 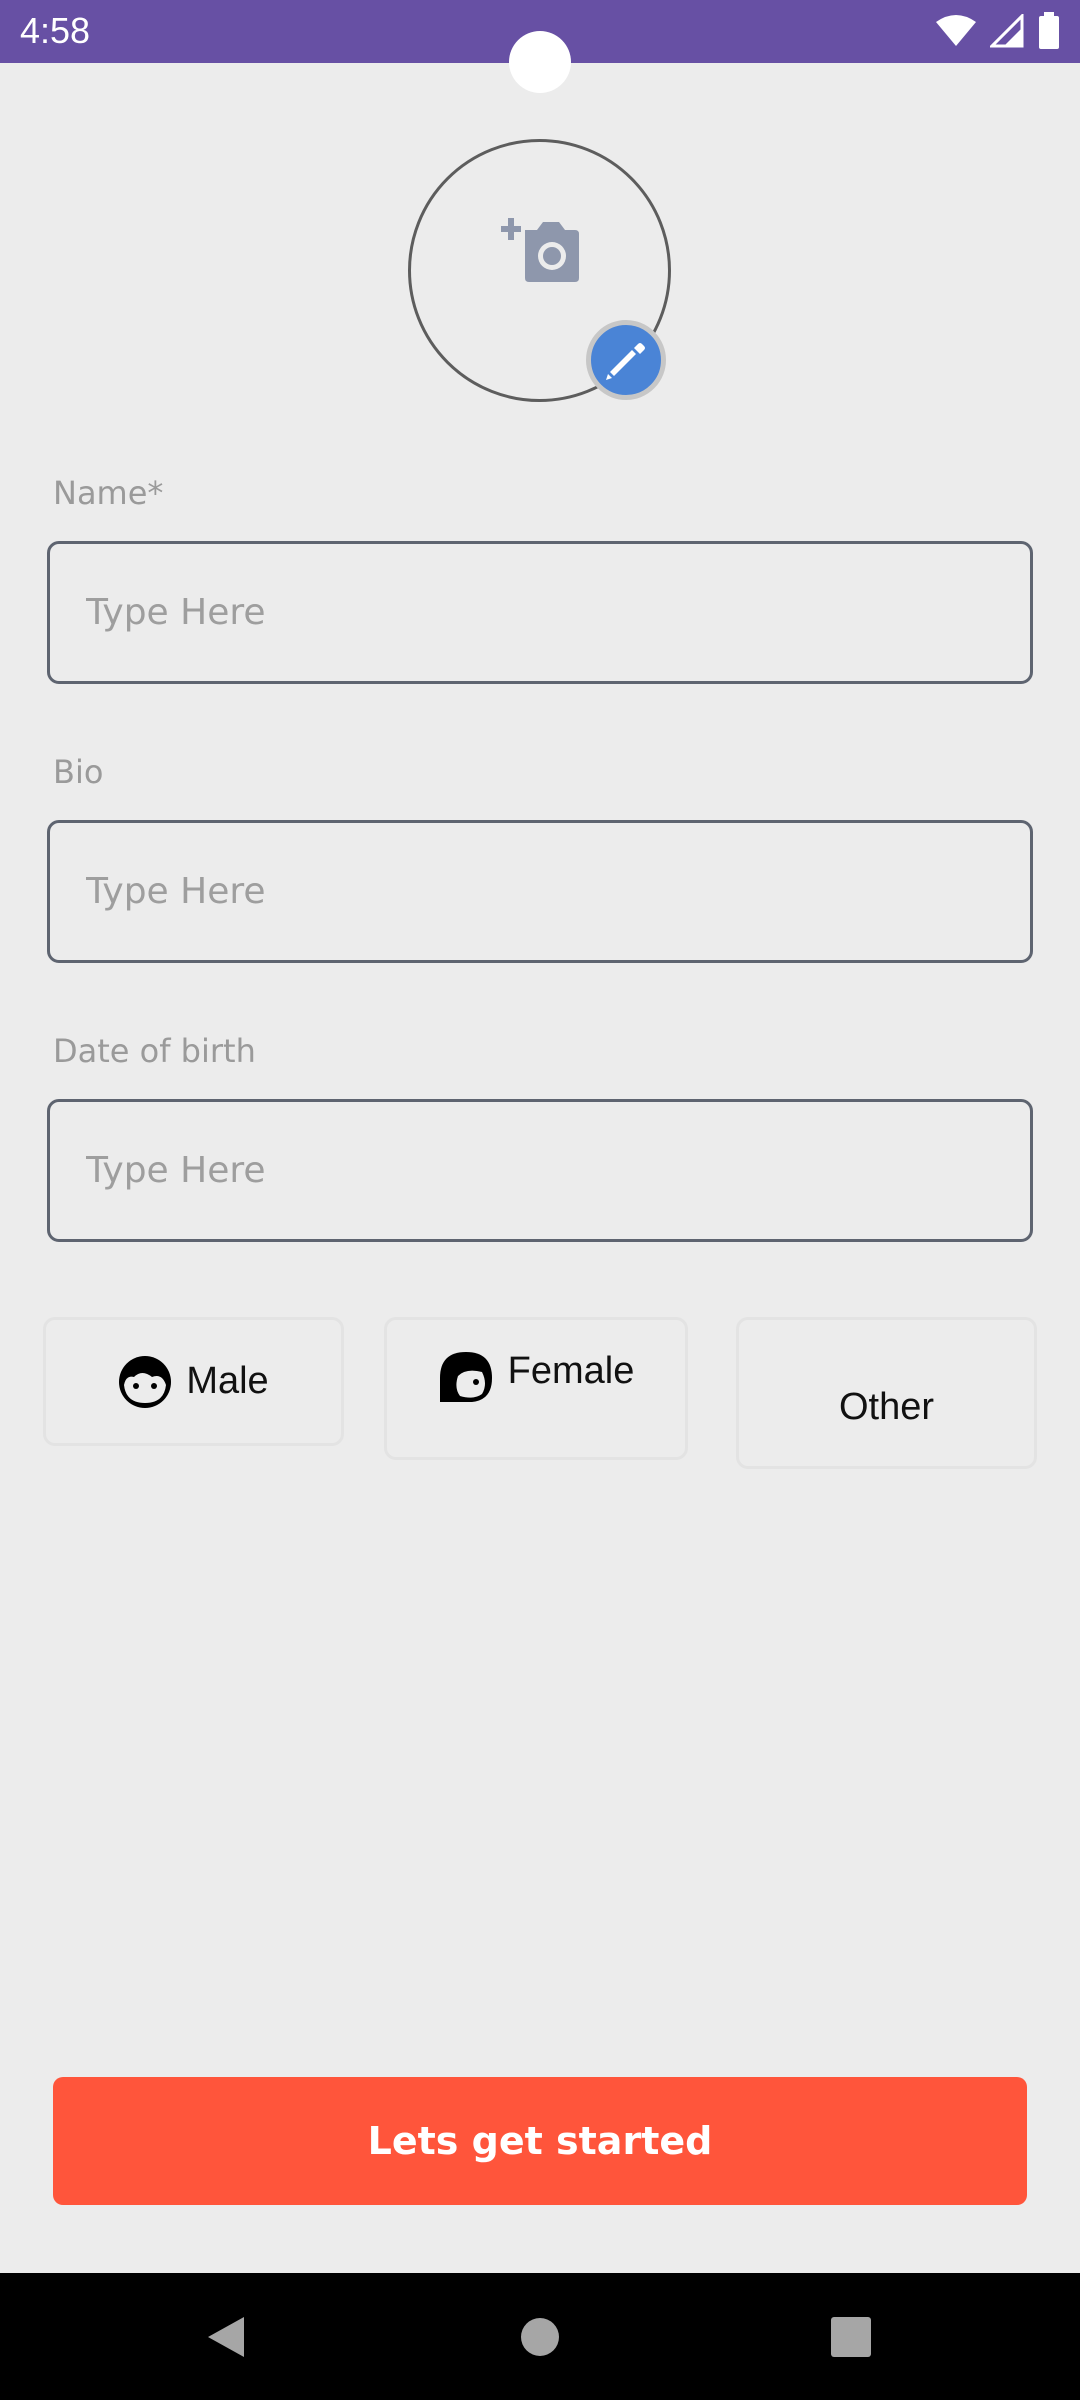 What do you see at coordinates (886, 1406) in the screenshot?
I see `gender-other-label: Other` at bounding box center [886, 1406].